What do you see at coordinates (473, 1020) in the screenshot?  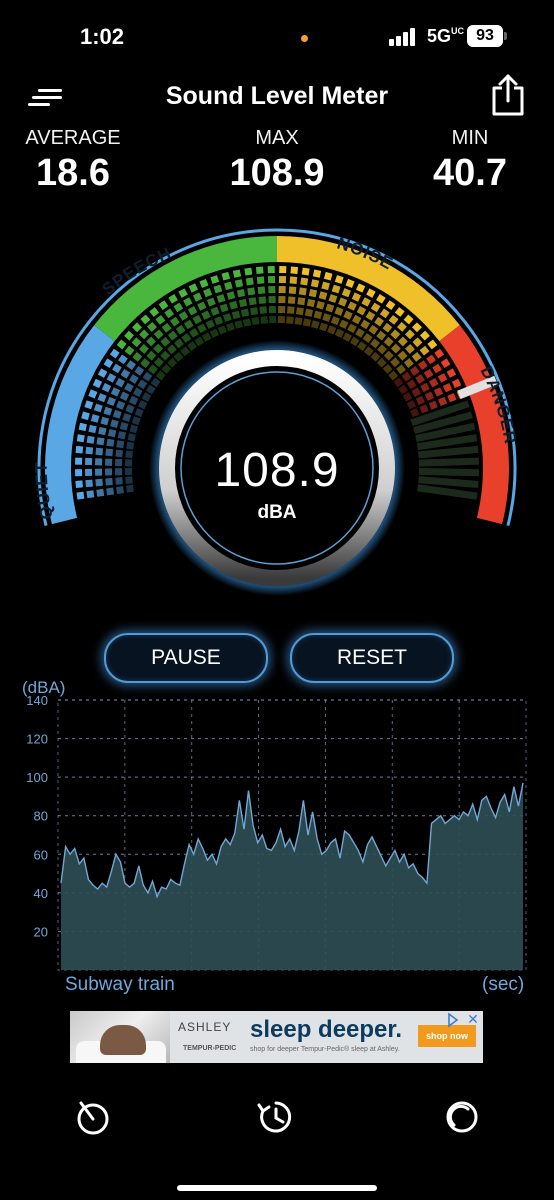 I see `ad-close-icon: ✕` at bounding box center [473, 1020].